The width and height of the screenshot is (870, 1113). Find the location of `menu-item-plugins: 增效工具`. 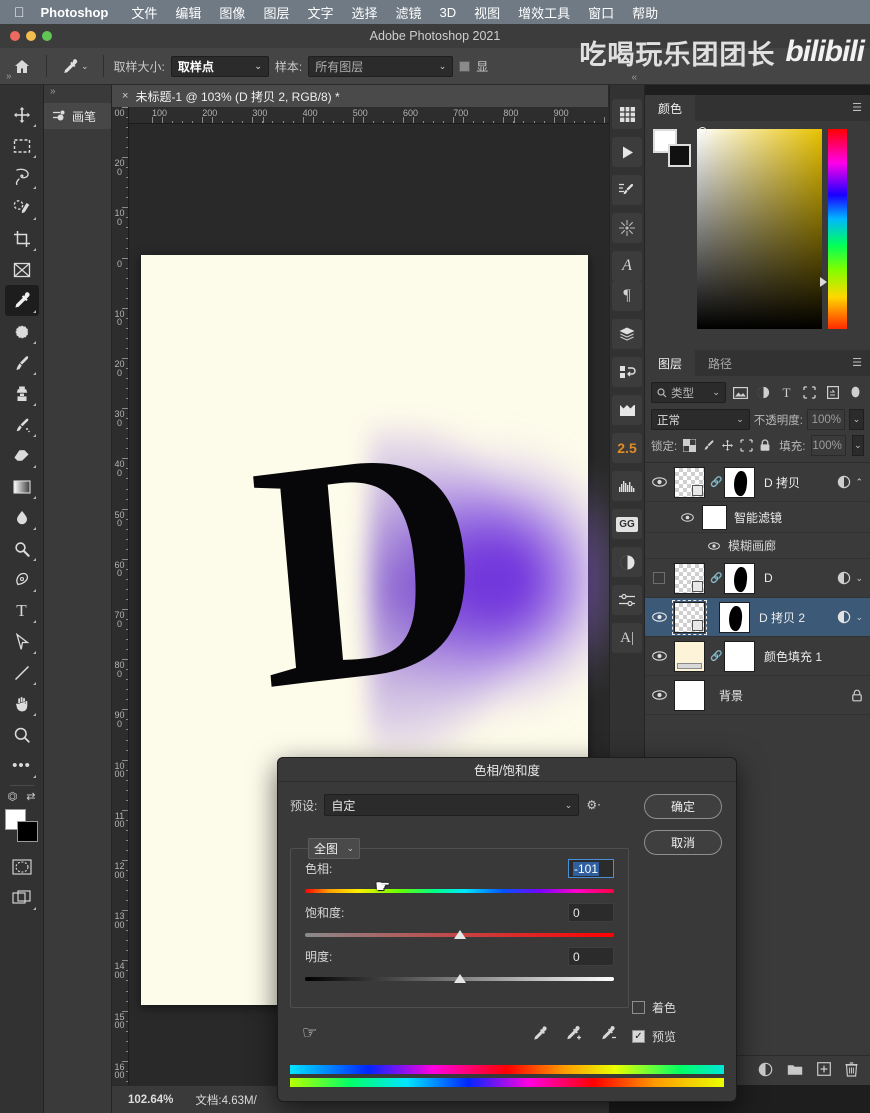

menu-item-plugins: 增效工具 is located at coordinates (544, 12).